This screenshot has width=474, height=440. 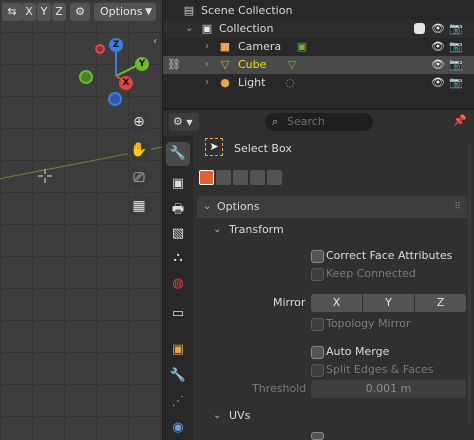 What do you see at coordinates (116, 74) in the screenshot?
I see `navigation-gizmo: Z Y X` at bounding box center [116, 74].